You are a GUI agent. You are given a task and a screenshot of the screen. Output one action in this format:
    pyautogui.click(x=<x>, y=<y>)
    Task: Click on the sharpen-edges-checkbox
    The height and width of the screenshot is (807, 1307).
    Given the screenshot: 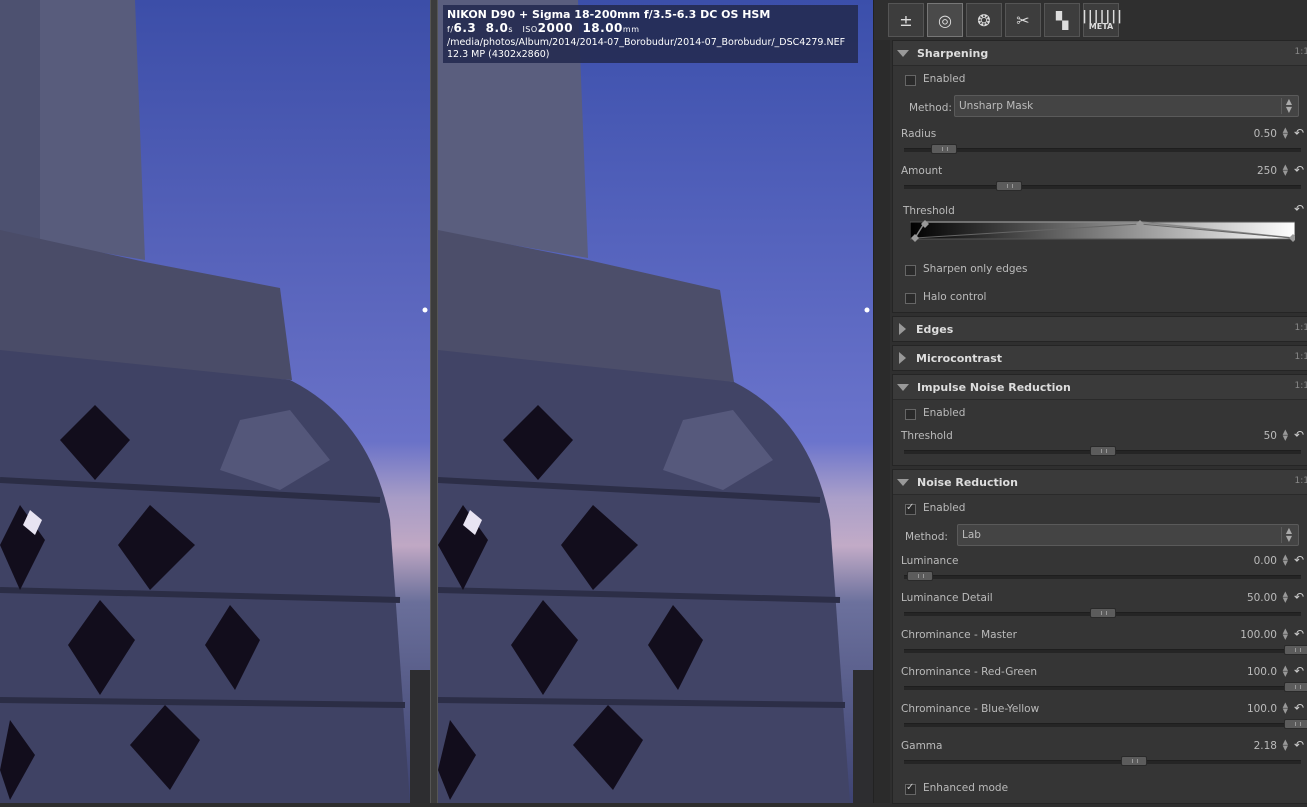 What is the action you would take?
    pyautogui.click(x=910, y=270)
    